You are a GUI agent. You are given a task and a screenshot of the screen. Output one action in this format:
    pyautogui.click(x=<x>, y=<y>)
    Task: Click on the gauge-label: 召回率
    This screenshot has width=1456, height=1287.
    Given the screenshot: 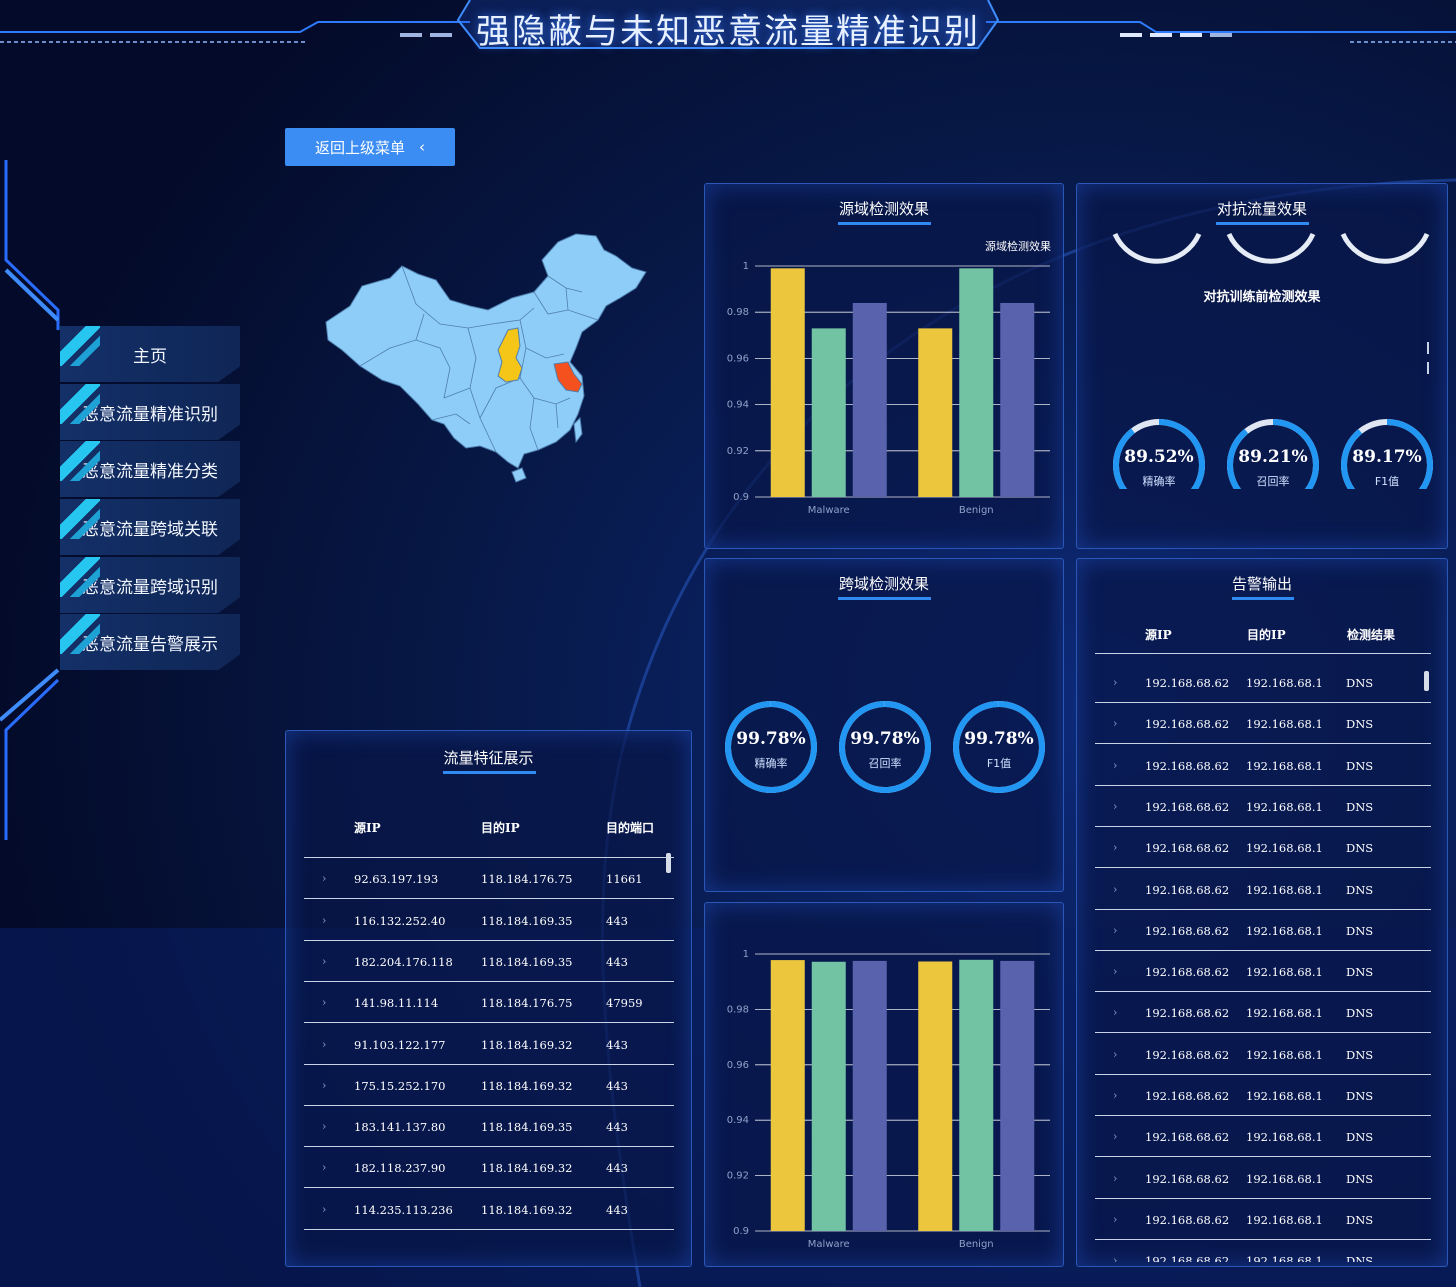 What is the action you would take?
    pyautogui.click(x=1273, y=481)
    